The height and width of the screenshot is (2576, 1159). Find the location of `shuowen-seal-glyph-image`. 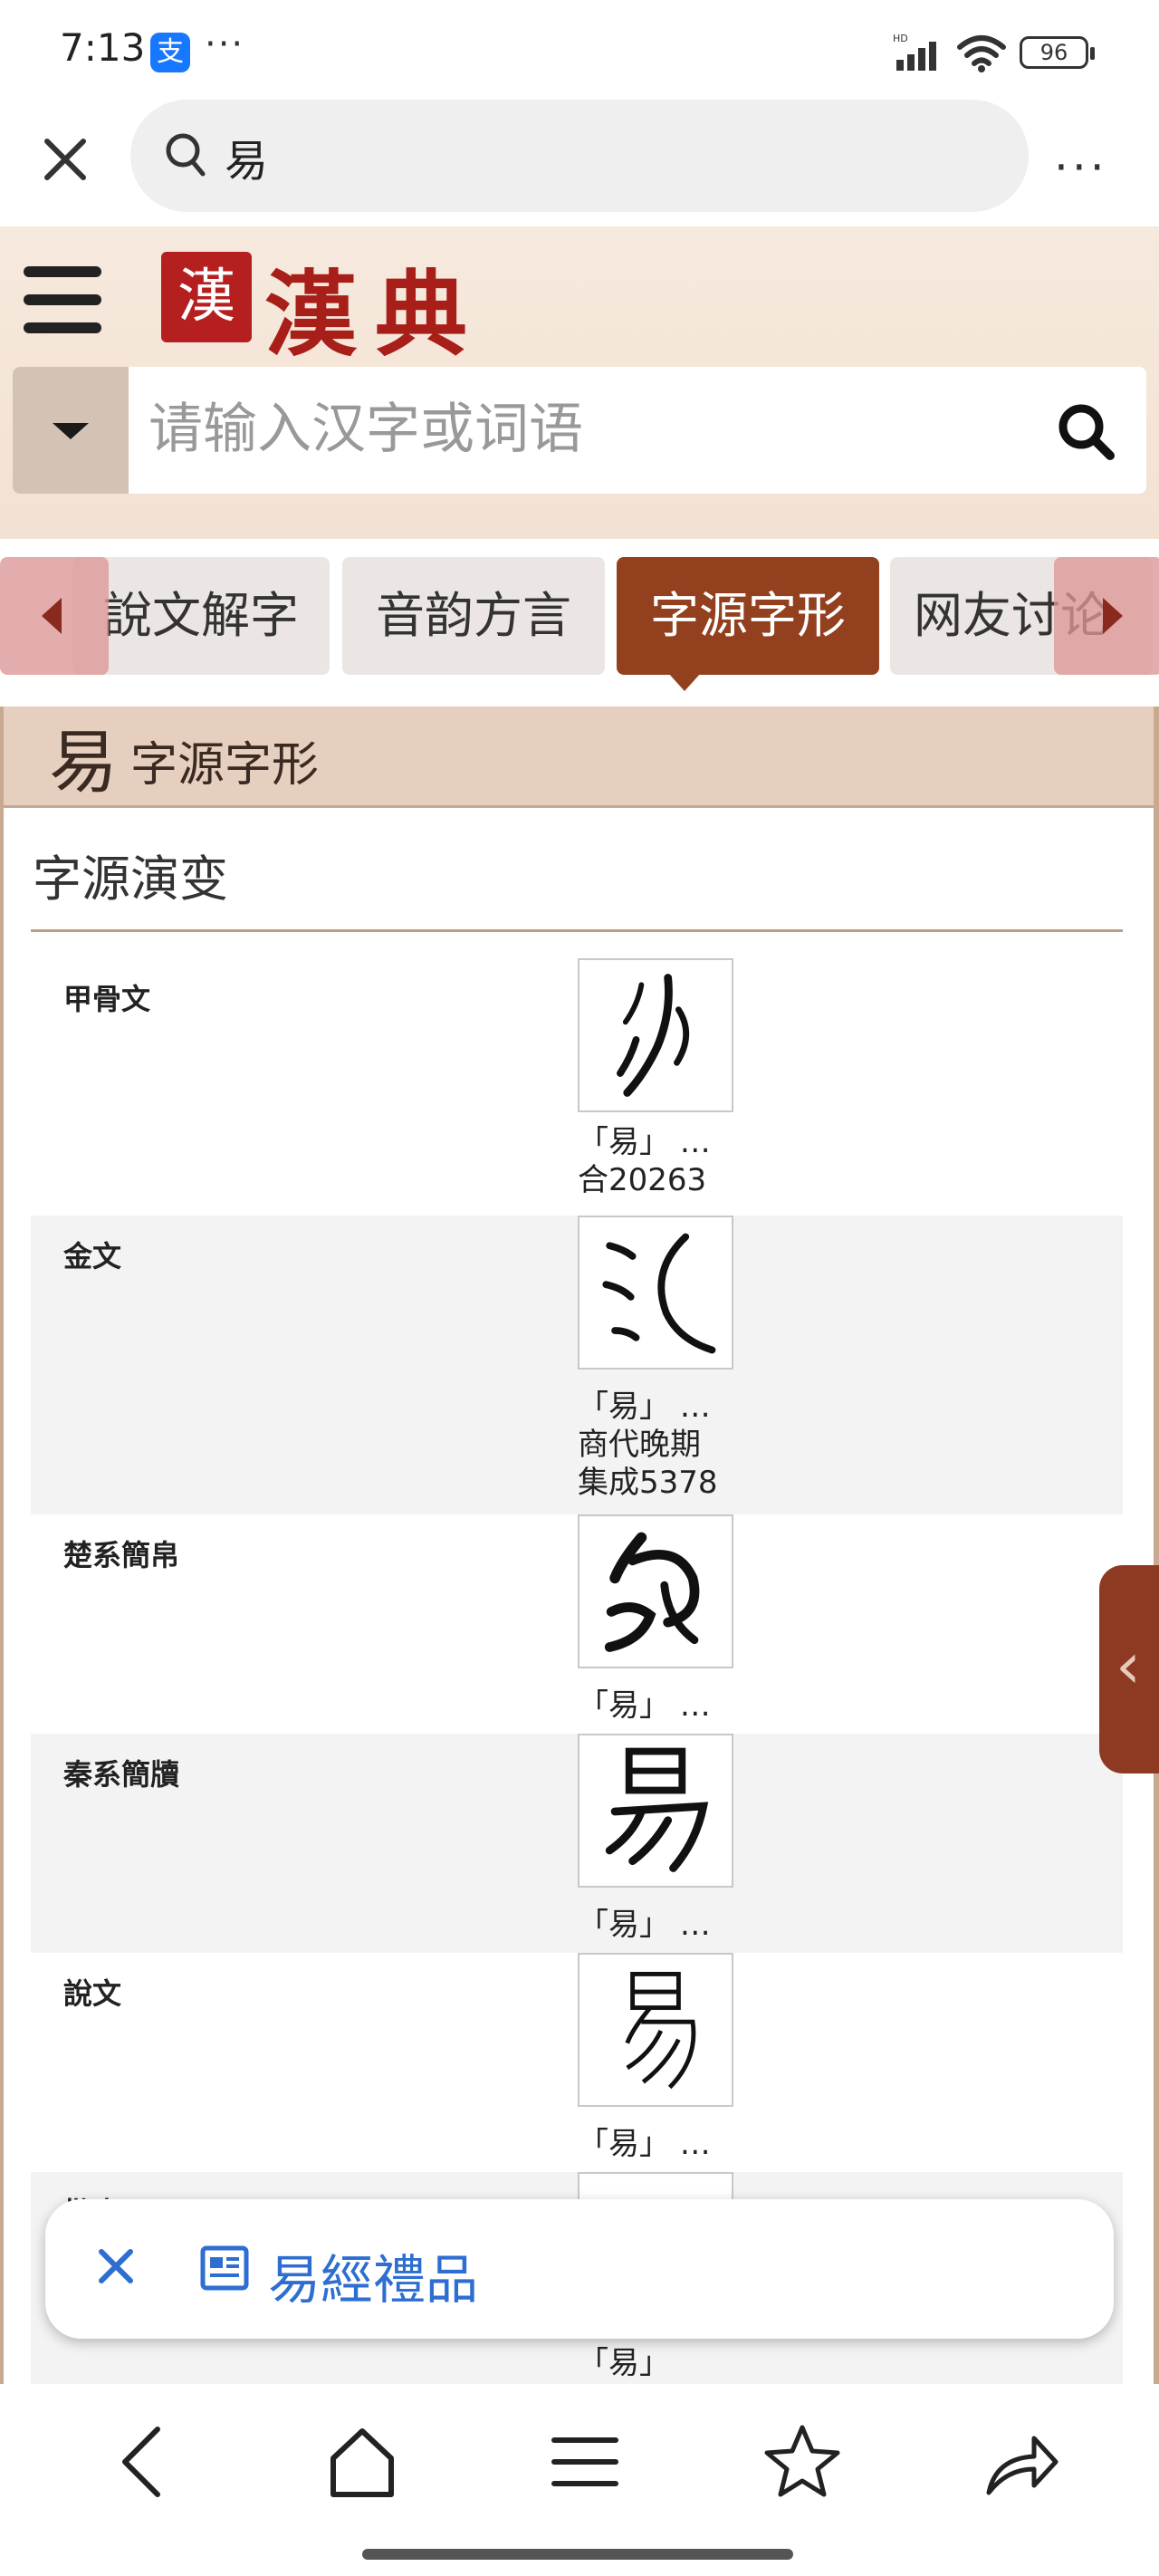

shuowen-seal-glyph-image is located at coordinates (655, 2030).